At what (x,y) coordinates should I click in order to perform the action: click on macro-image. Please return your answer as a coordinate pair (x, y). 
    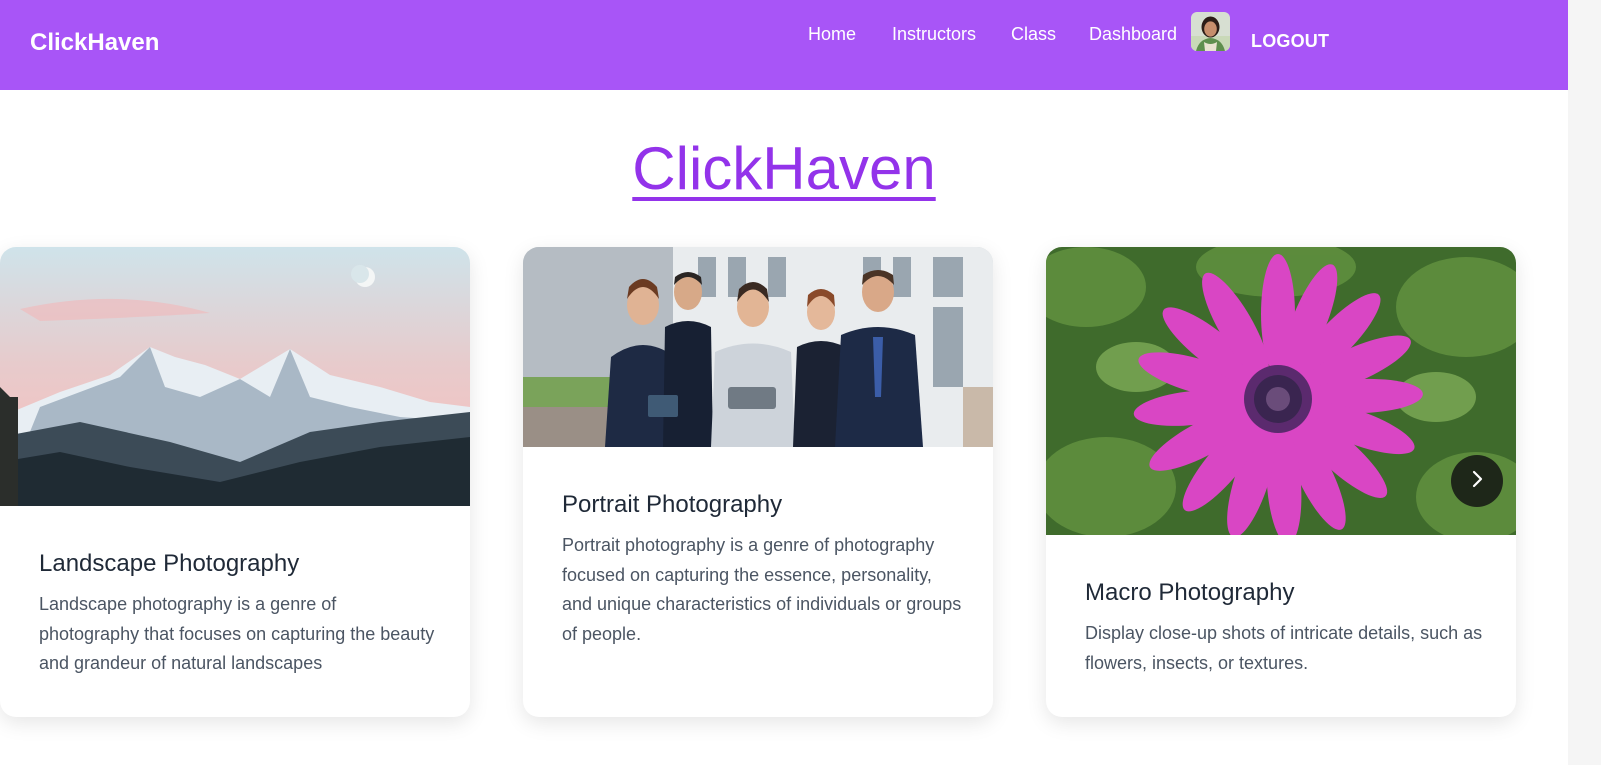
    Looking at the image, I should click on (1281, 391).